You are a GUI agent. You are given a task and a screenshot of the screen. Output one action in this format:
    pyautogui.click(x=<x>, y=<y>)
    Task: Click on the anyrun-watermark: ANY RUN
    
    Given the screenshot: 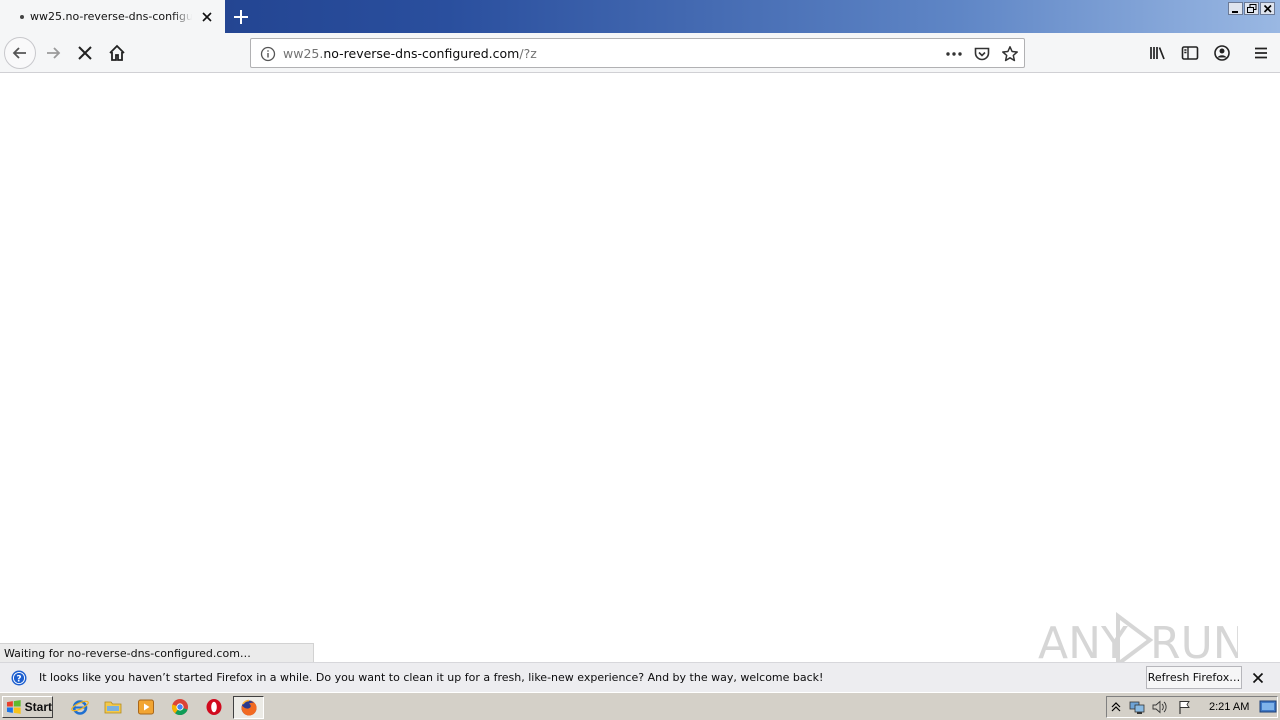 What is the action you would take?
    pyautogui.click(x=1142, y=640)
    